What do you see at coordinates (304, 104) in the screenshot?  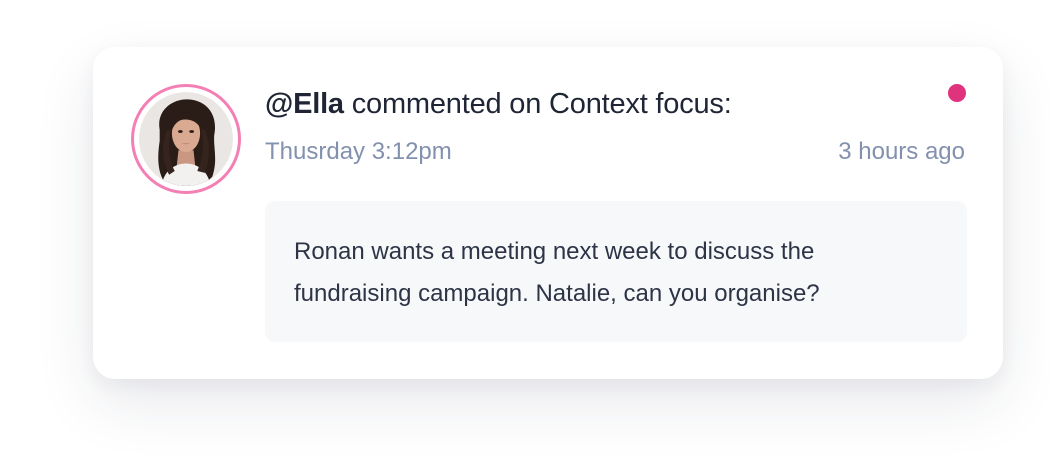 I see `author-mention: @Ella` at bounding box center [304, 104].